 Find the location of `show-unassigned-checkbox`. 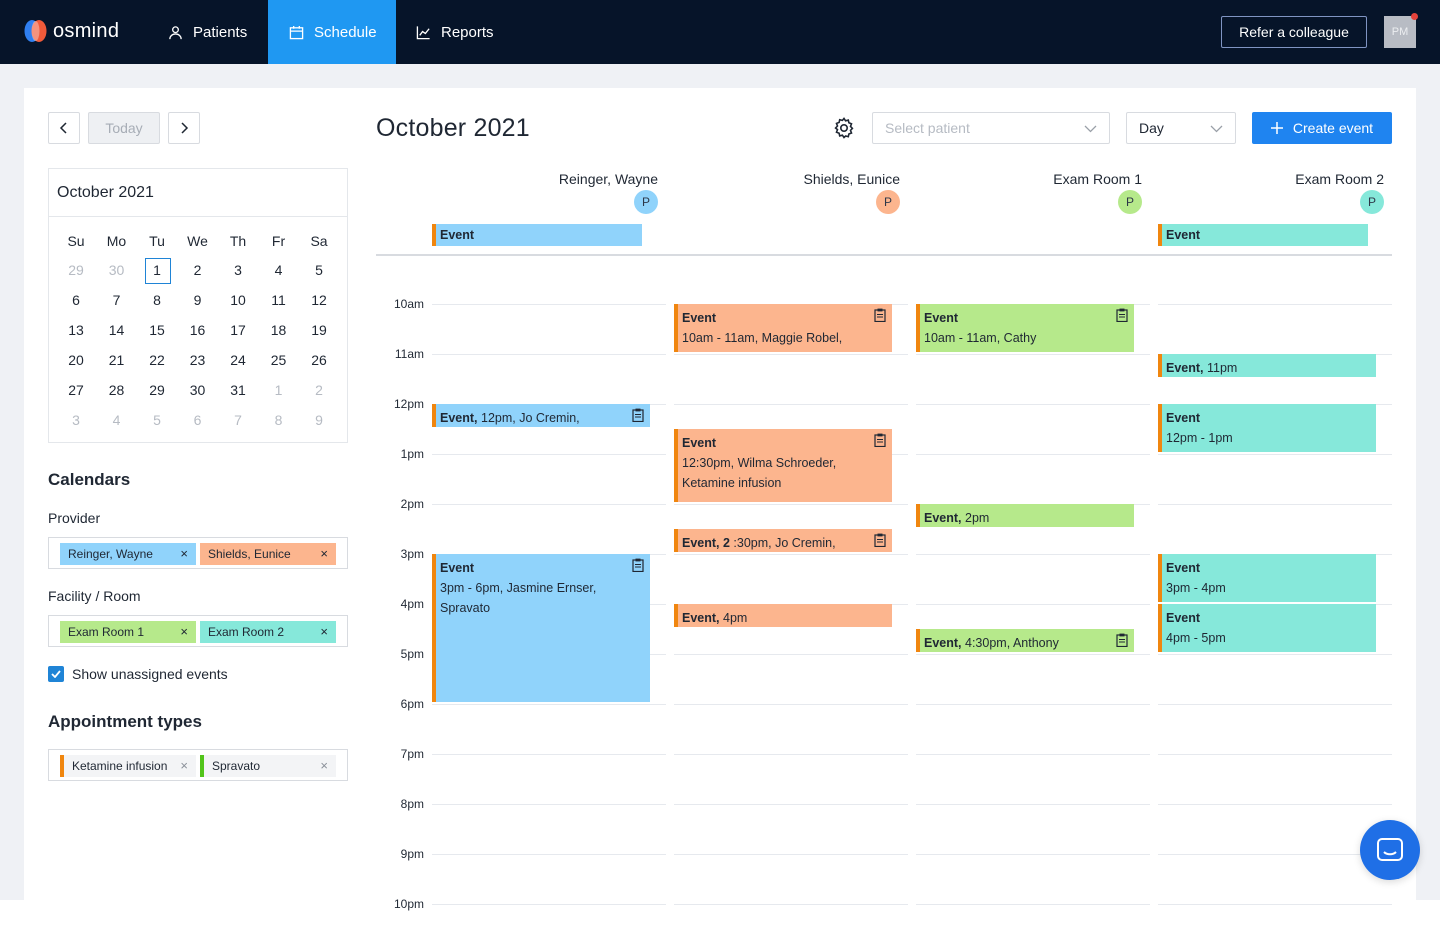

show-unassigned-checkbox is located at coordinates (56, 674).